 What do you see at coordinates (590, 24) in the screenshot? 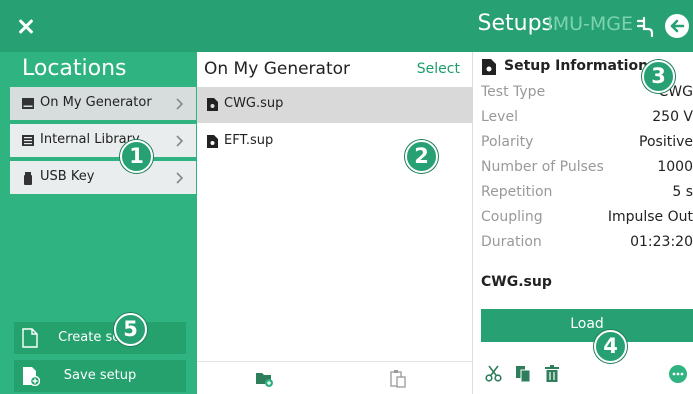
I see `device-name: IMU-MGE` at bounding box center [590, 24].